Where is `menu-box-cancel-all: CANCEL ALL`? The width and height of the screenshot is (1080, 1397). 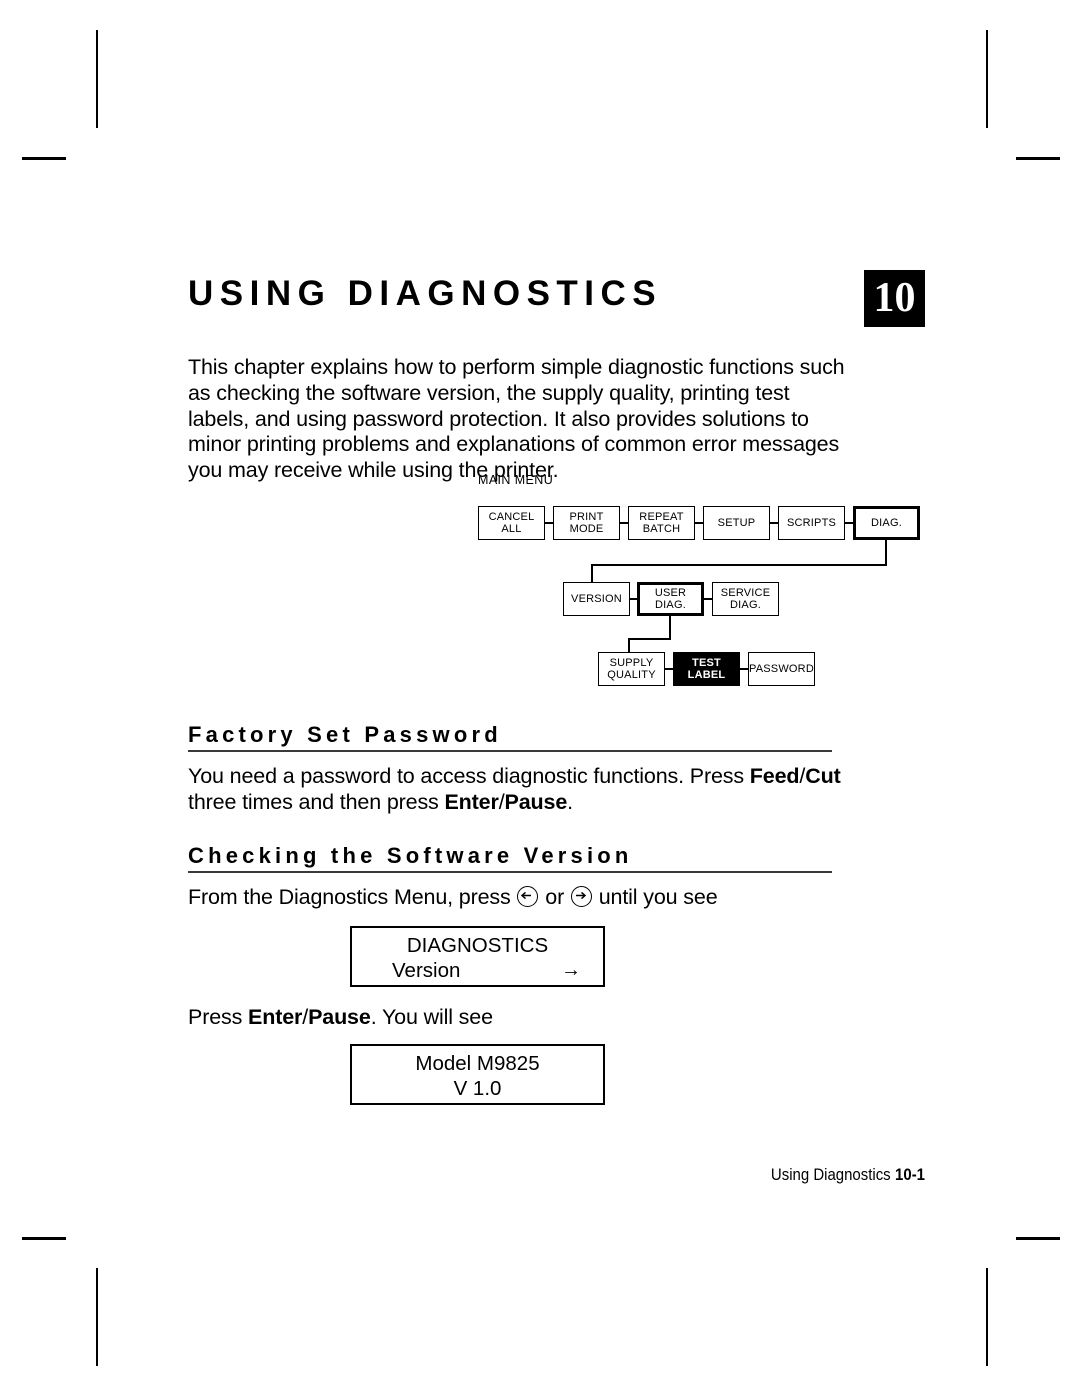 menu-box-cancel-all: CANCEL ALL is located at coordinates (511, 523).